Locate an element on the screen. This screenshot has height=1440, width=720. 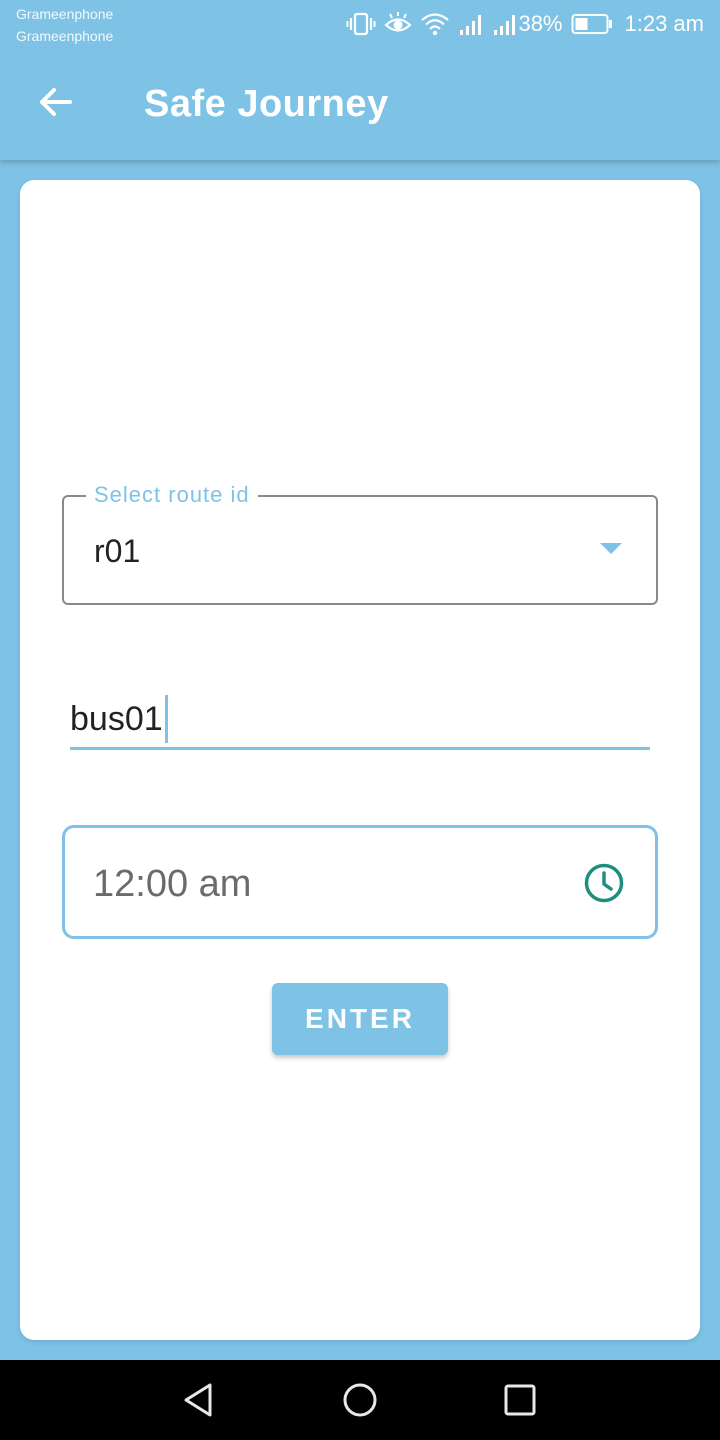
arrow-back-icon is located at coordinates (56, 104).